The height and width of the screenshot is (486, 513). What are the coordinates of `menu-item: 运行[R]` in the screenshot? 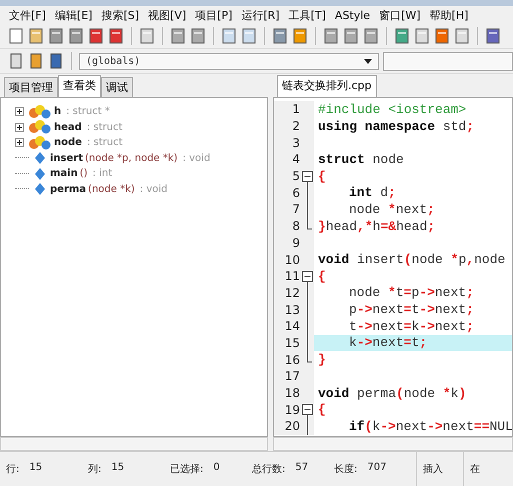 It's located at (262, 15).